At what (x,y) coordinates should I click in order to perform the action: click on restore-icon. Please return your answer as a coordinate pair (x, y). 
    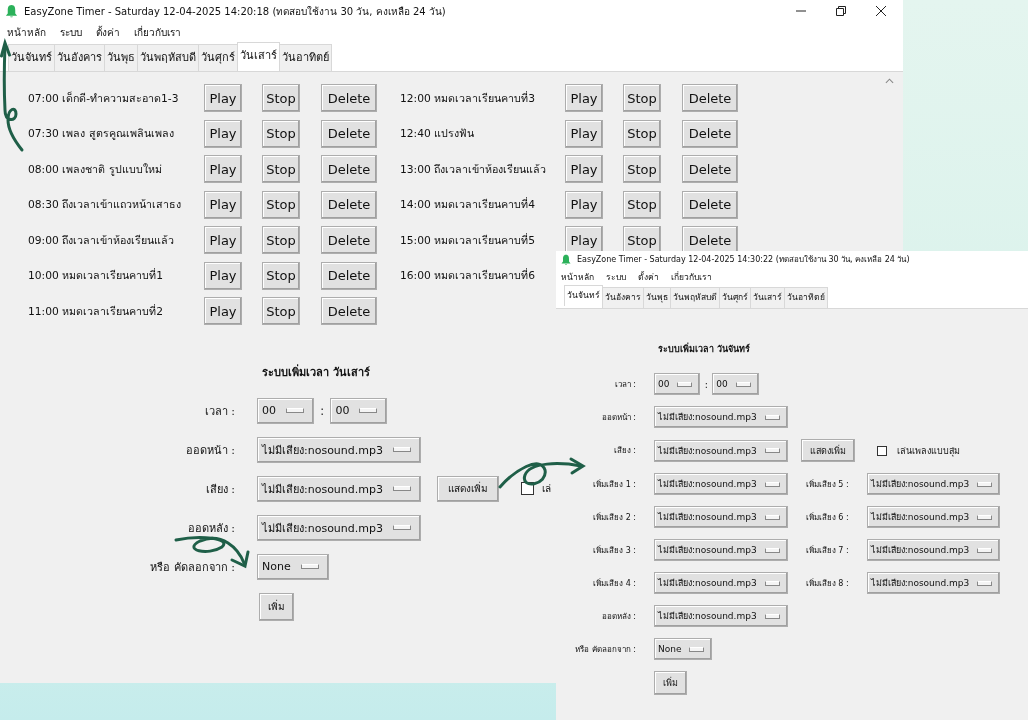
    Looking at the image, I should click on (841, 11).